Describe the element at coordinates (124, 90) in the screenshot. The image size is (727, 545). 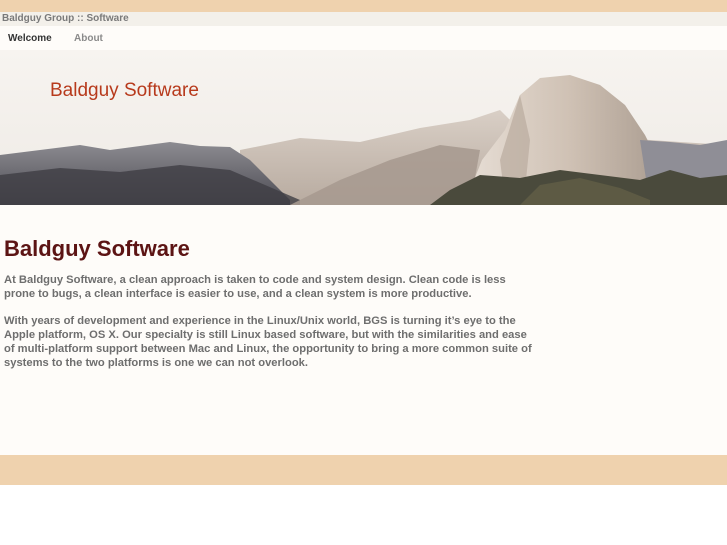
I see `banner-title: Baldguy Software` at that location.